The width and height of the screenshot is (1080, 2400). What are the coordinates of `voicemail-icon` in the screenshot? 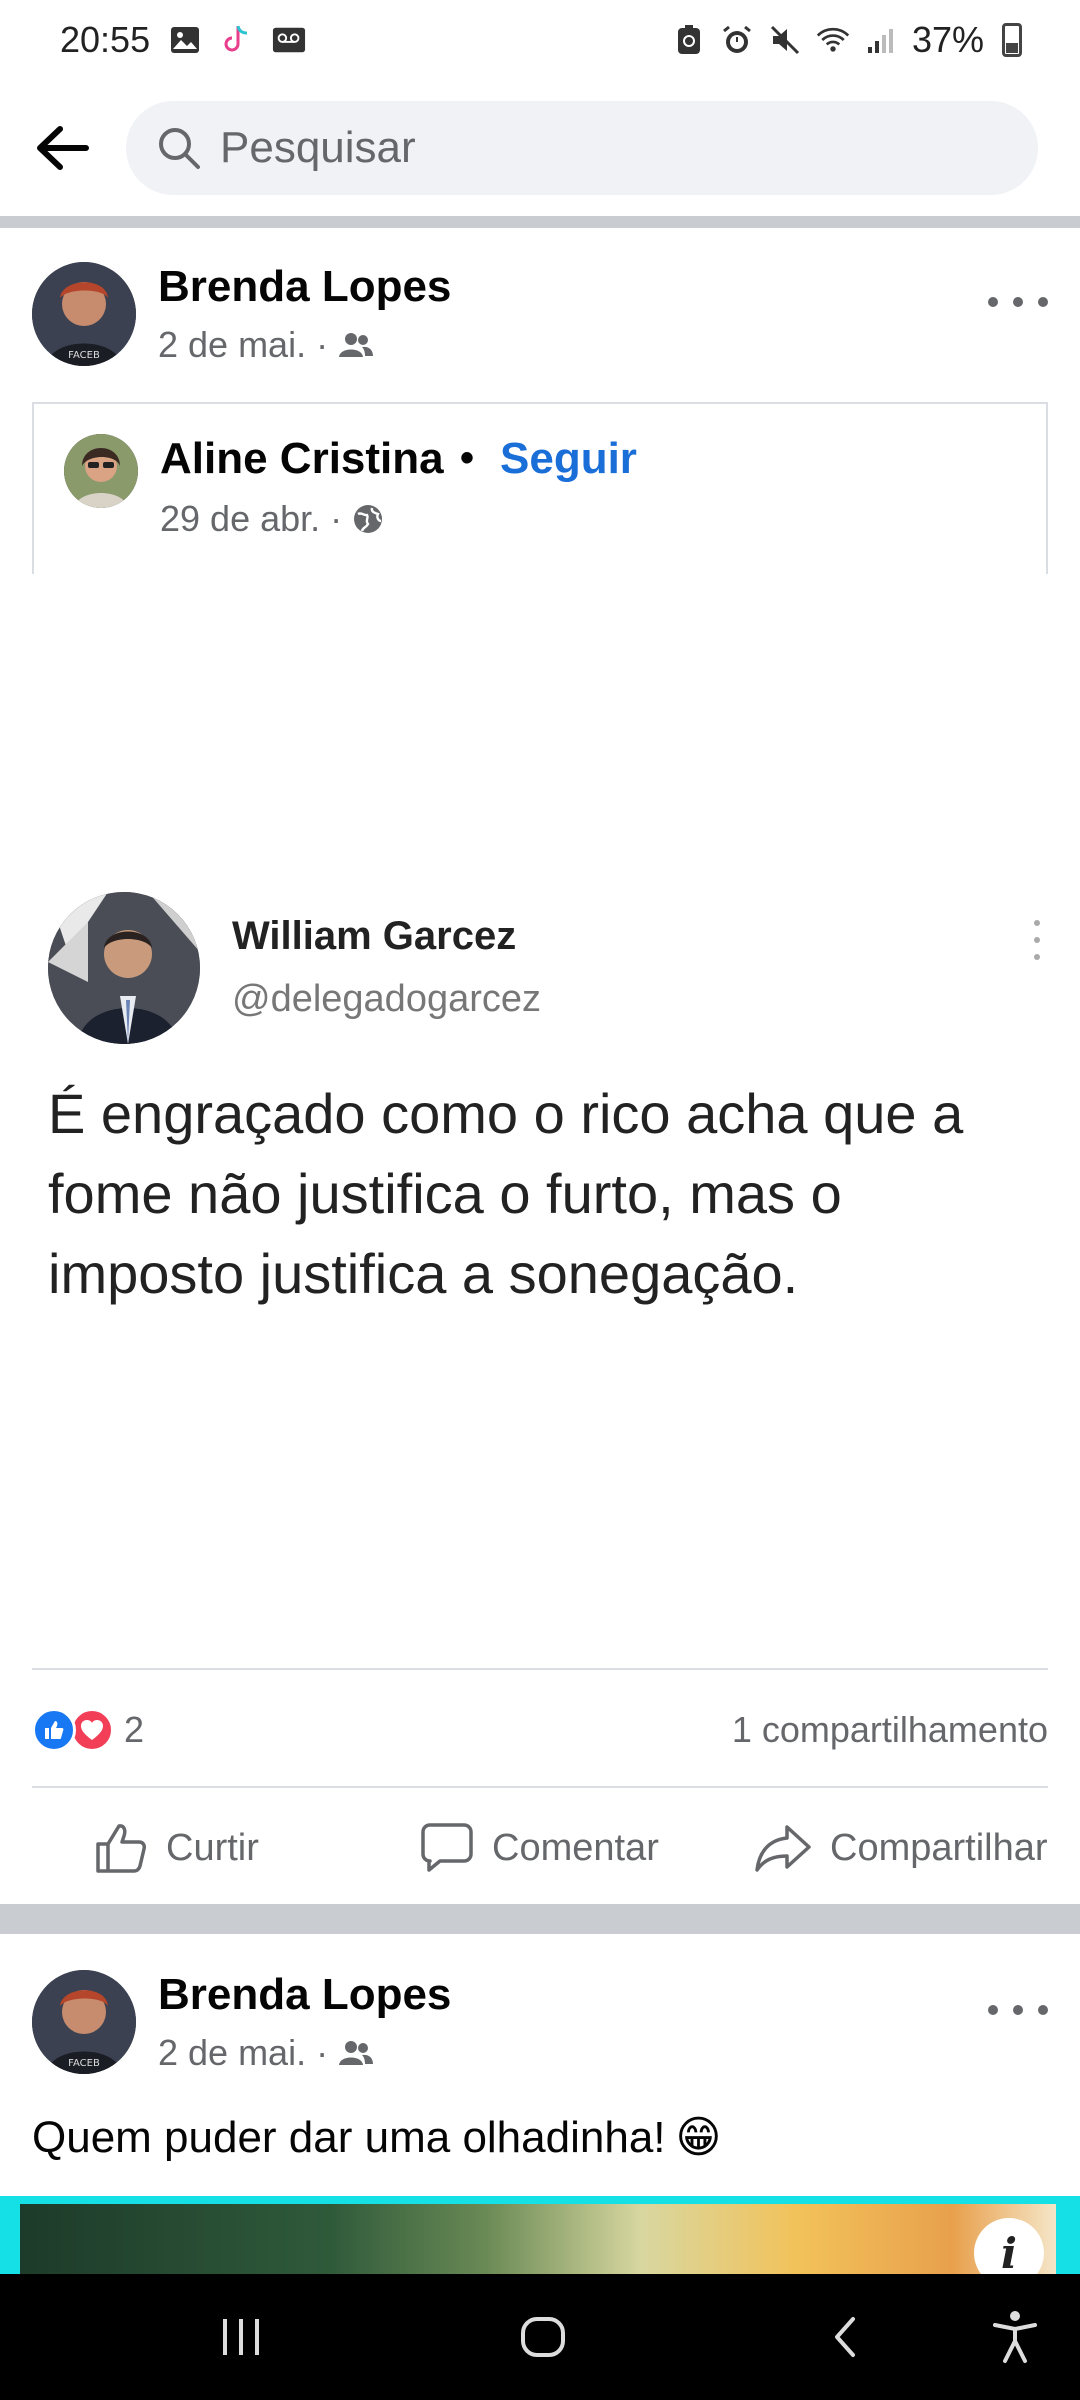 It's located at (289, 40).